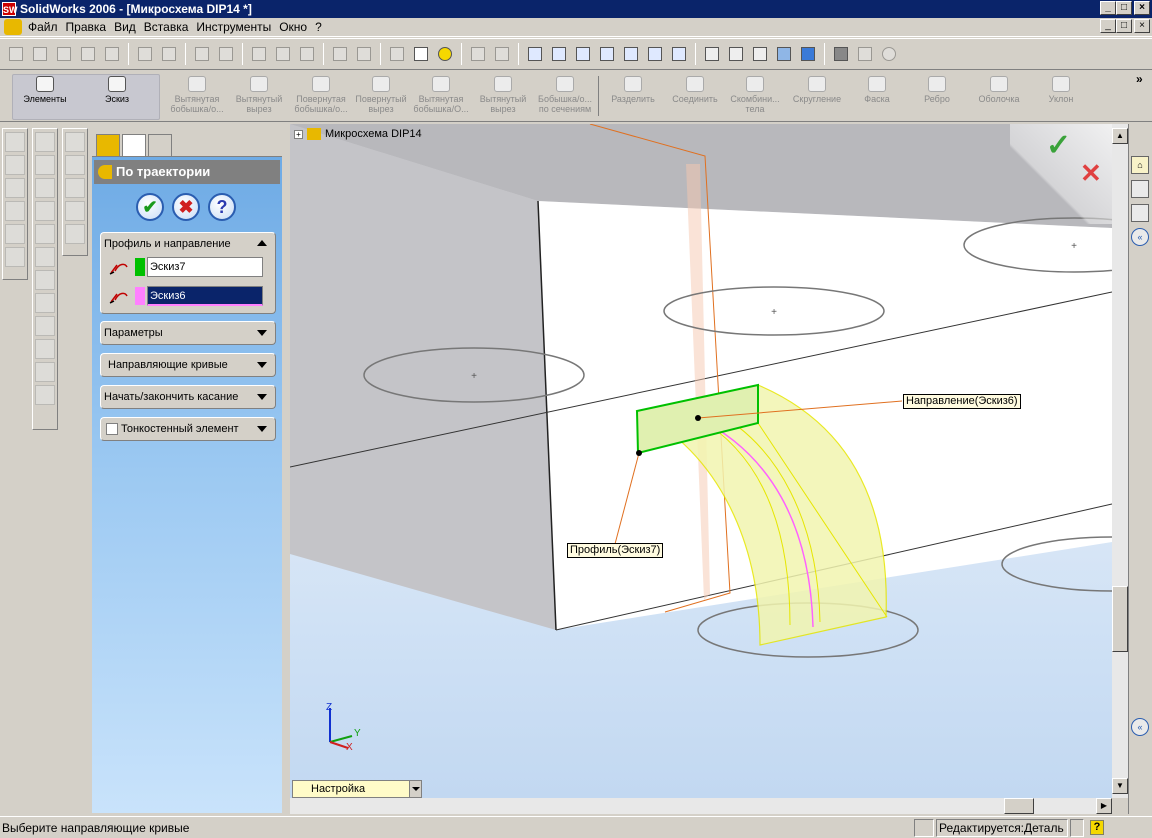  I want to click on tree-root: + Микросхема DIP14, so click(358, 134).